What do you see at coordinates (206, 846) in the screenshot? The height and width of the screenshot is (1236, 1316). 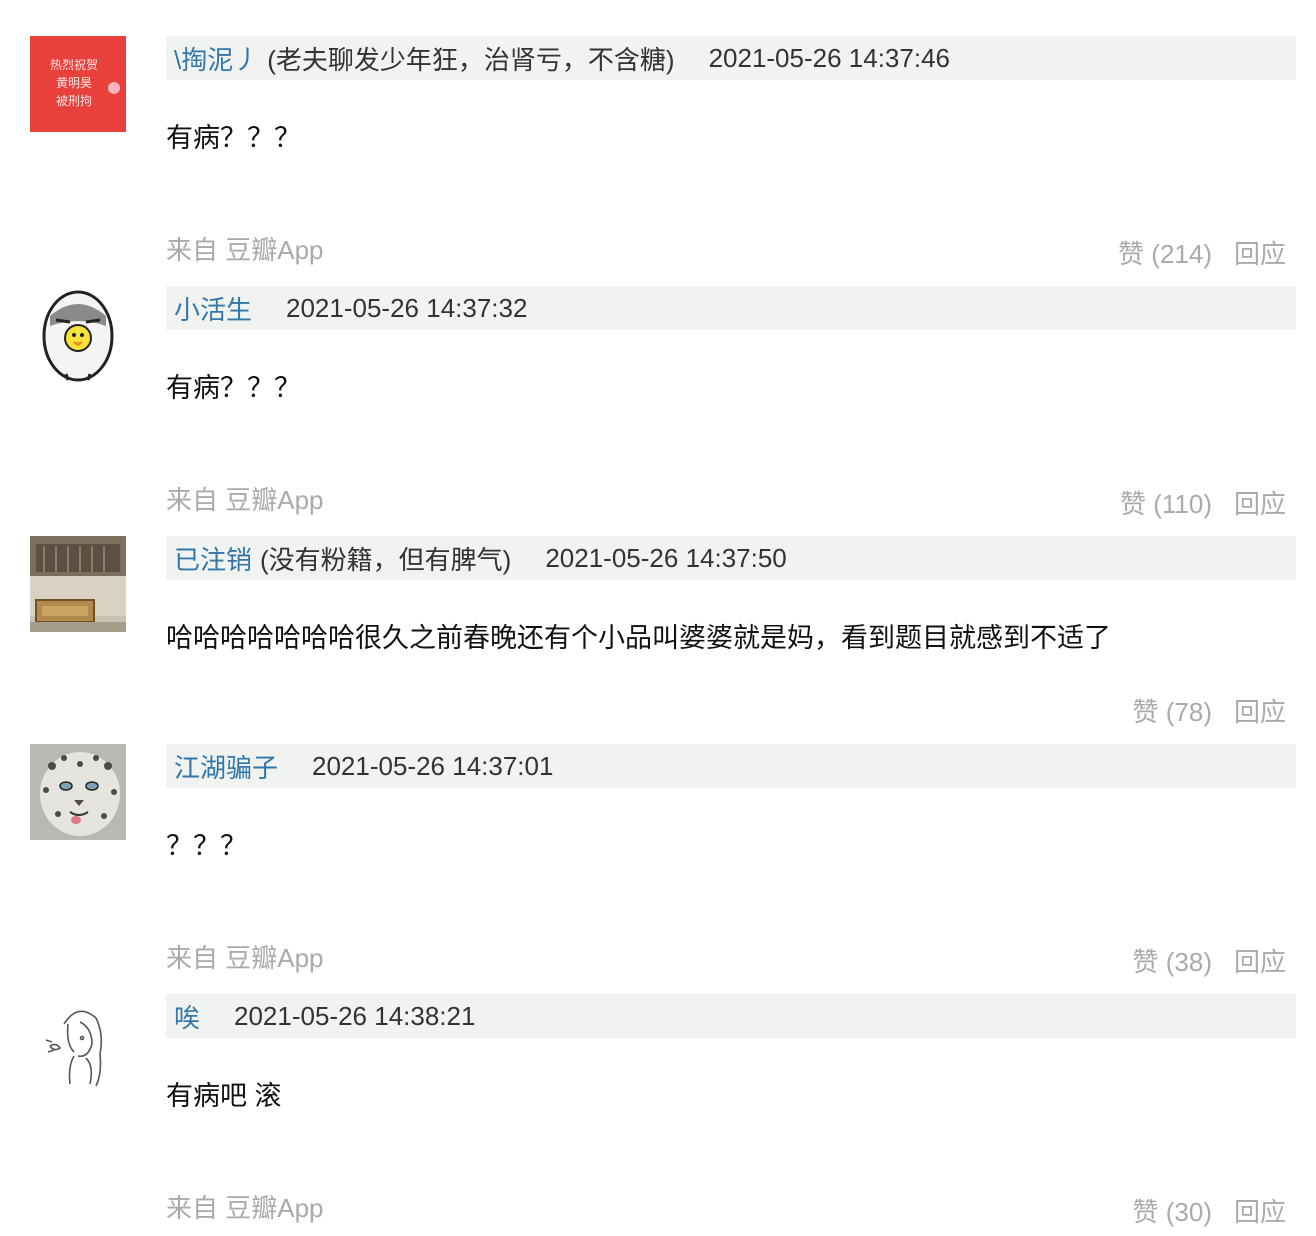 I see `comment-text: ？？？` at bounding box center [206, 846].